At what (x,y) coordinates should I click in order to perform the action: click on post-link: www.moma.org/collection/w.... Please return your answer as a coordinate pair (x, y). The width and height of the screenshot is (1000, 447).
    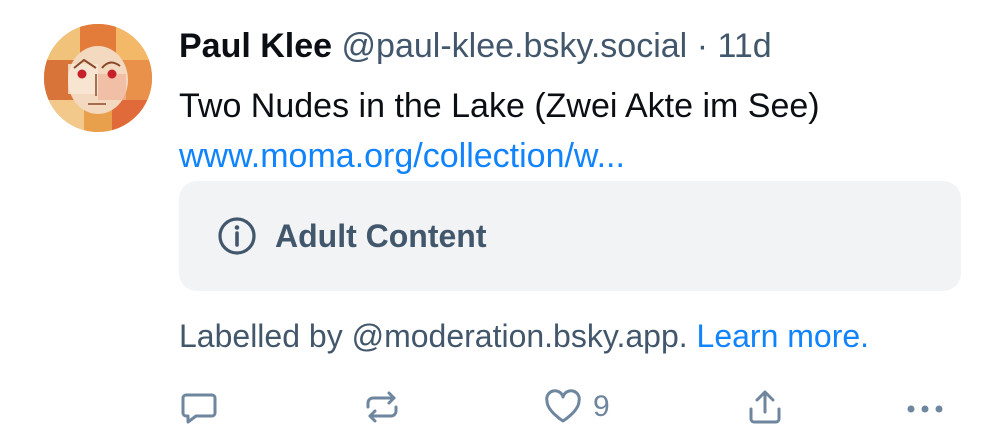
    Looking at the image, I should click on (574, 156).